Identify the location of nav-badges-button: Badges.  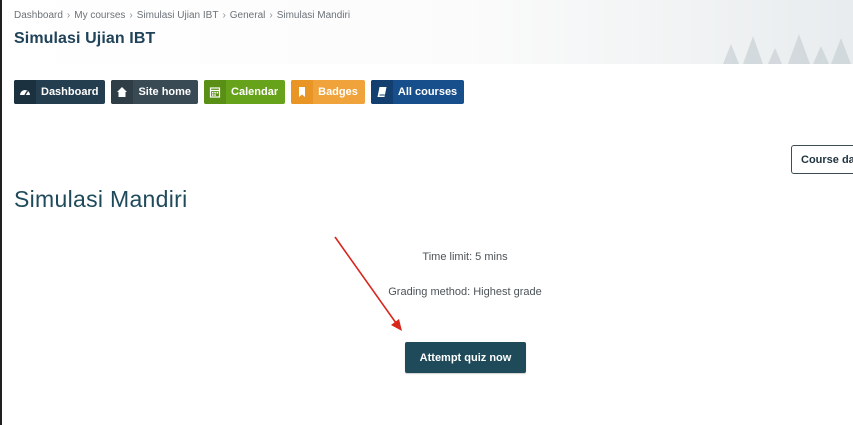
(328, 92).